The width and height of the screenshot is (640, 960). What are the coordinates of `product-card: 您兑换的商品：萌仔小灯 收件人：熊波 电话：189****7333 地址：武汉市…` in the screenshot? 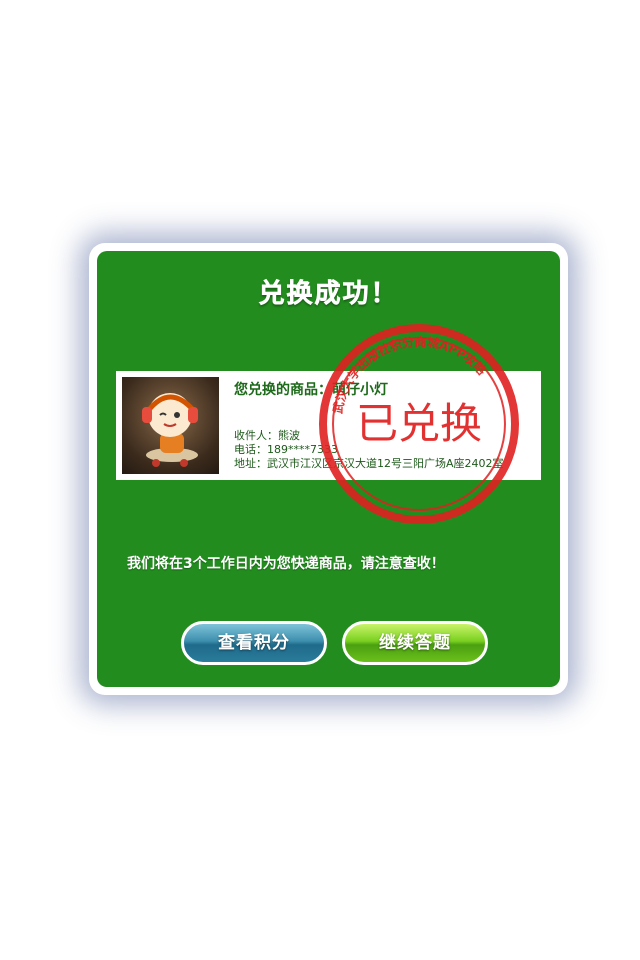 It's located at (328, 425).